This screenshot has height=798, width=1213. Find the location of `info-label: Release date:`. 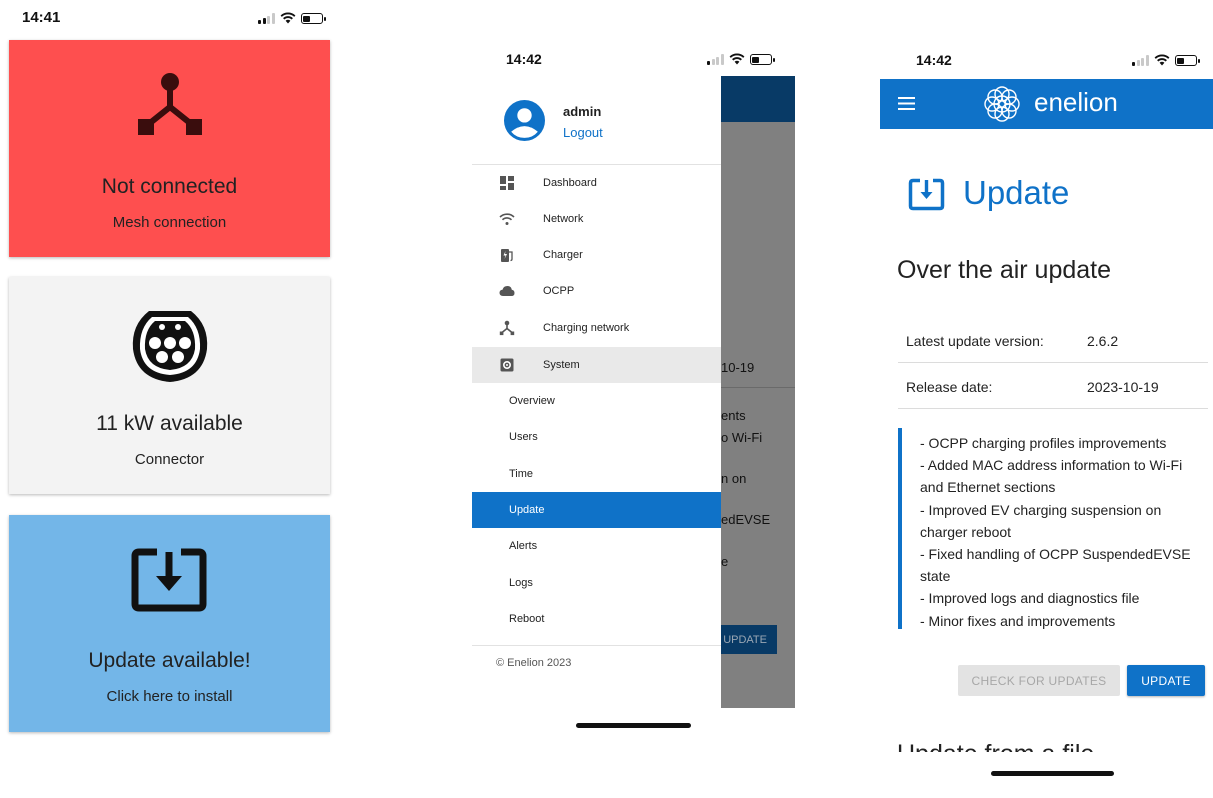

info-label: Release date: is located at coordinates (949, 387).